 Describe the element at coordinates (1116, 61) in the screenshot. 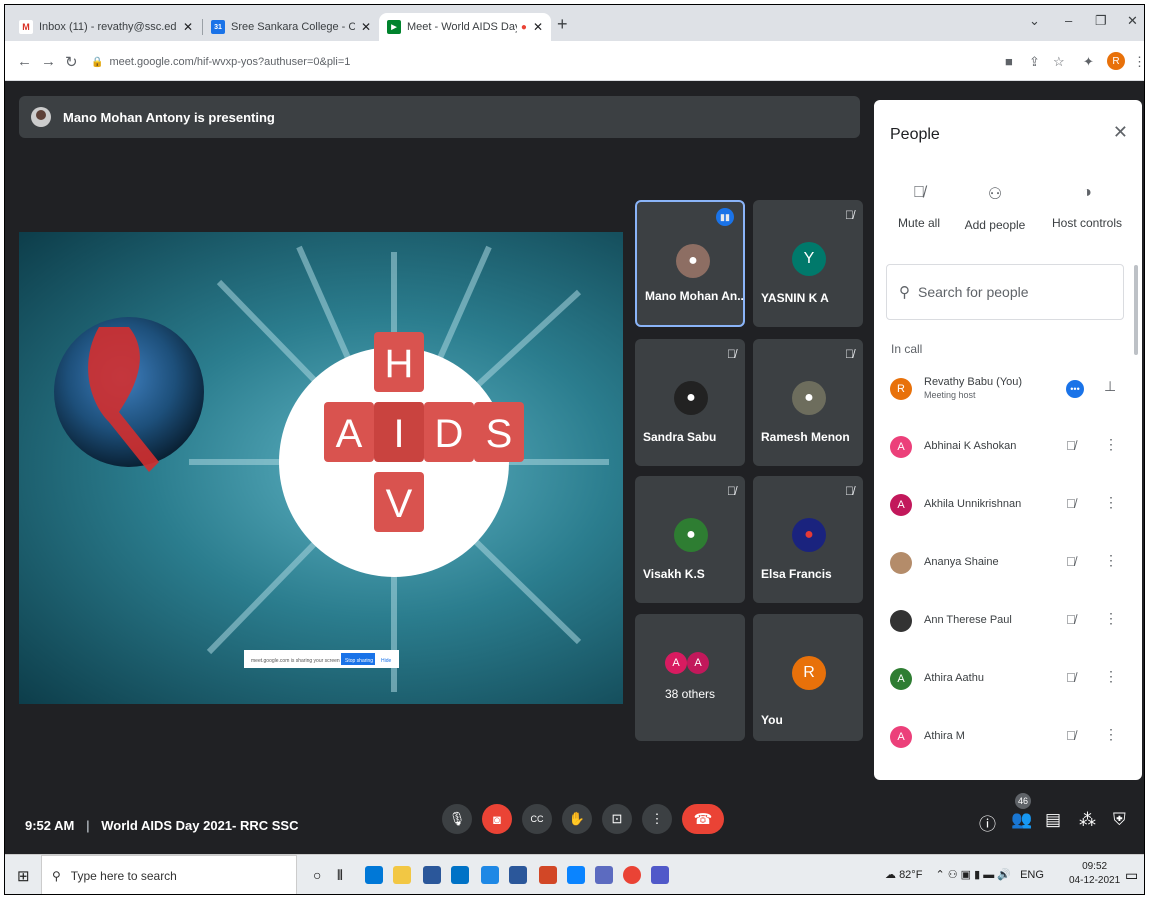

I see `profile-avatar: R` at that location.